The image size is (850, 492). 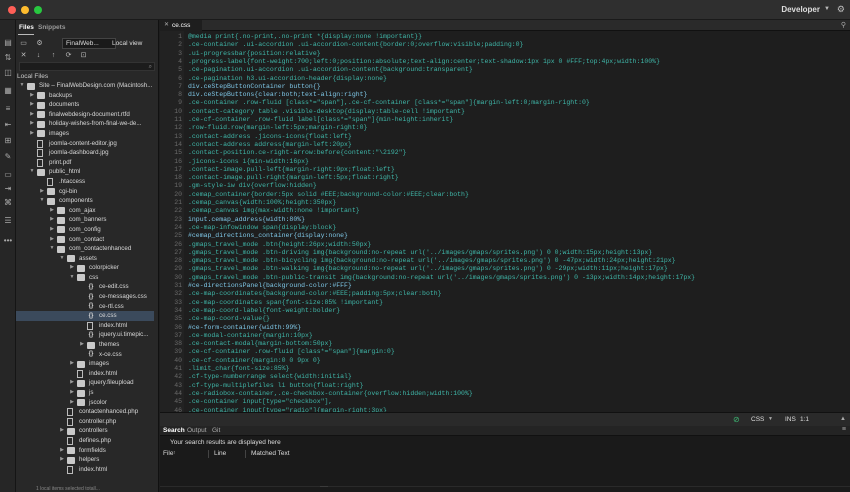 What do you see at coordinates (85, 287) in the screenshot?
I see `tree-file-row: {} ce-edit.css` at bounding box center [85, 287].